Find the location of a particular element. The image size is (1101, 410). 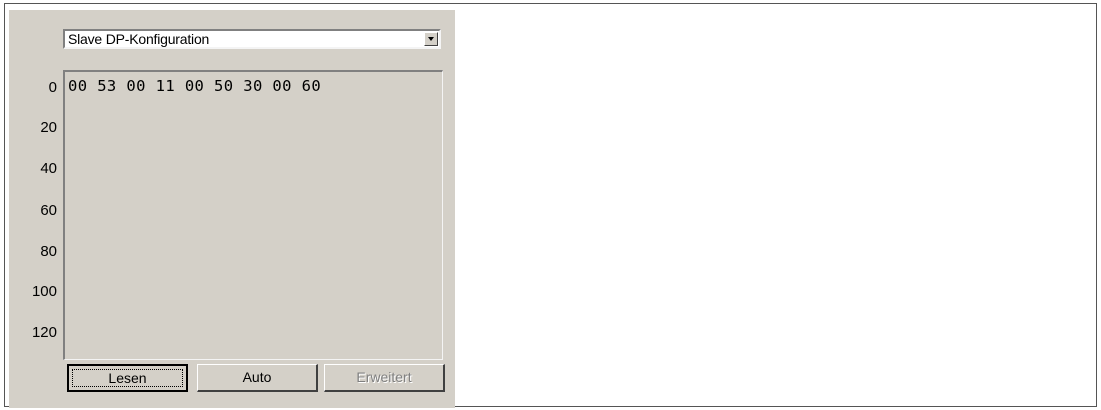

row-offset-label: 60 is located at coordinates (48, 210).